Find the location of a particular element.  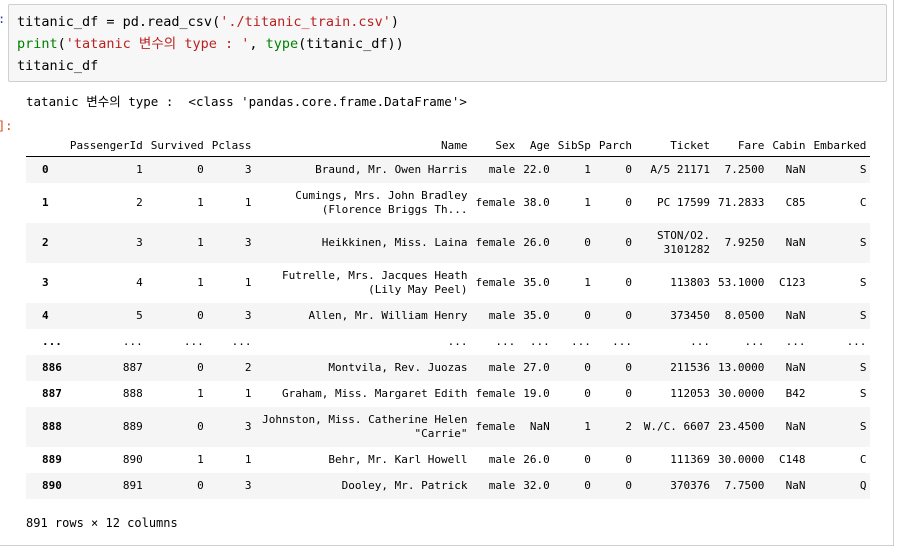

column-header: Sex is located at coordinates (495, 146).